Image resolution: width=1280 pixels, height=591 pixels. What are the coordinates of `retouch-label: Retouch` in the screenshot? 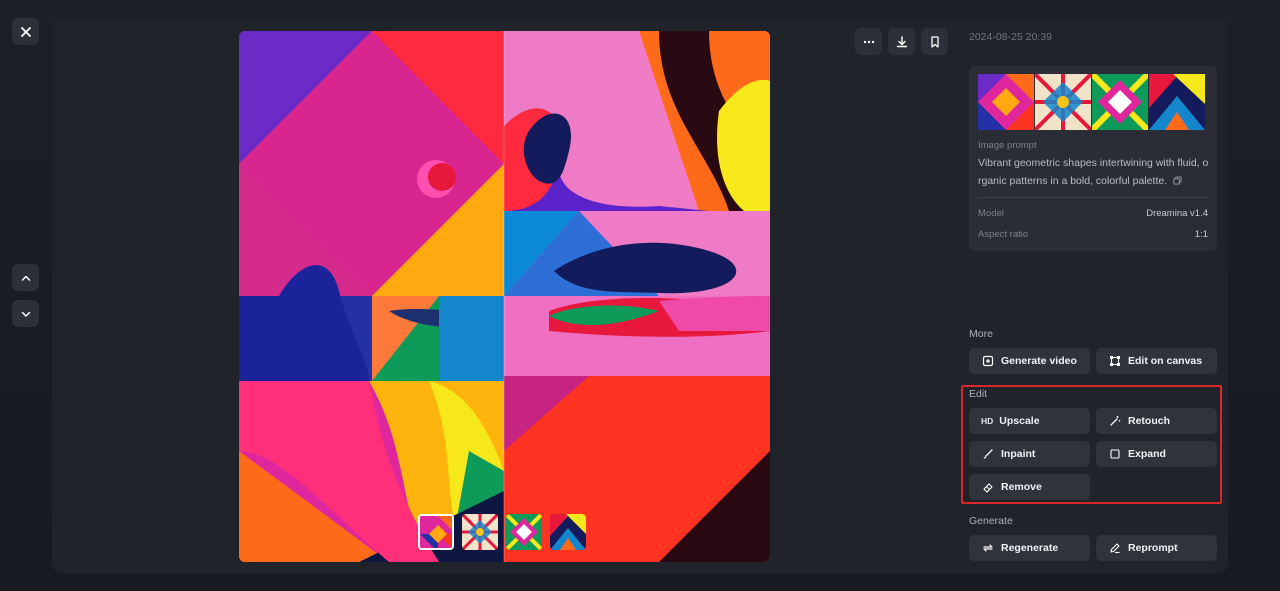 It's located at (1149, 421).